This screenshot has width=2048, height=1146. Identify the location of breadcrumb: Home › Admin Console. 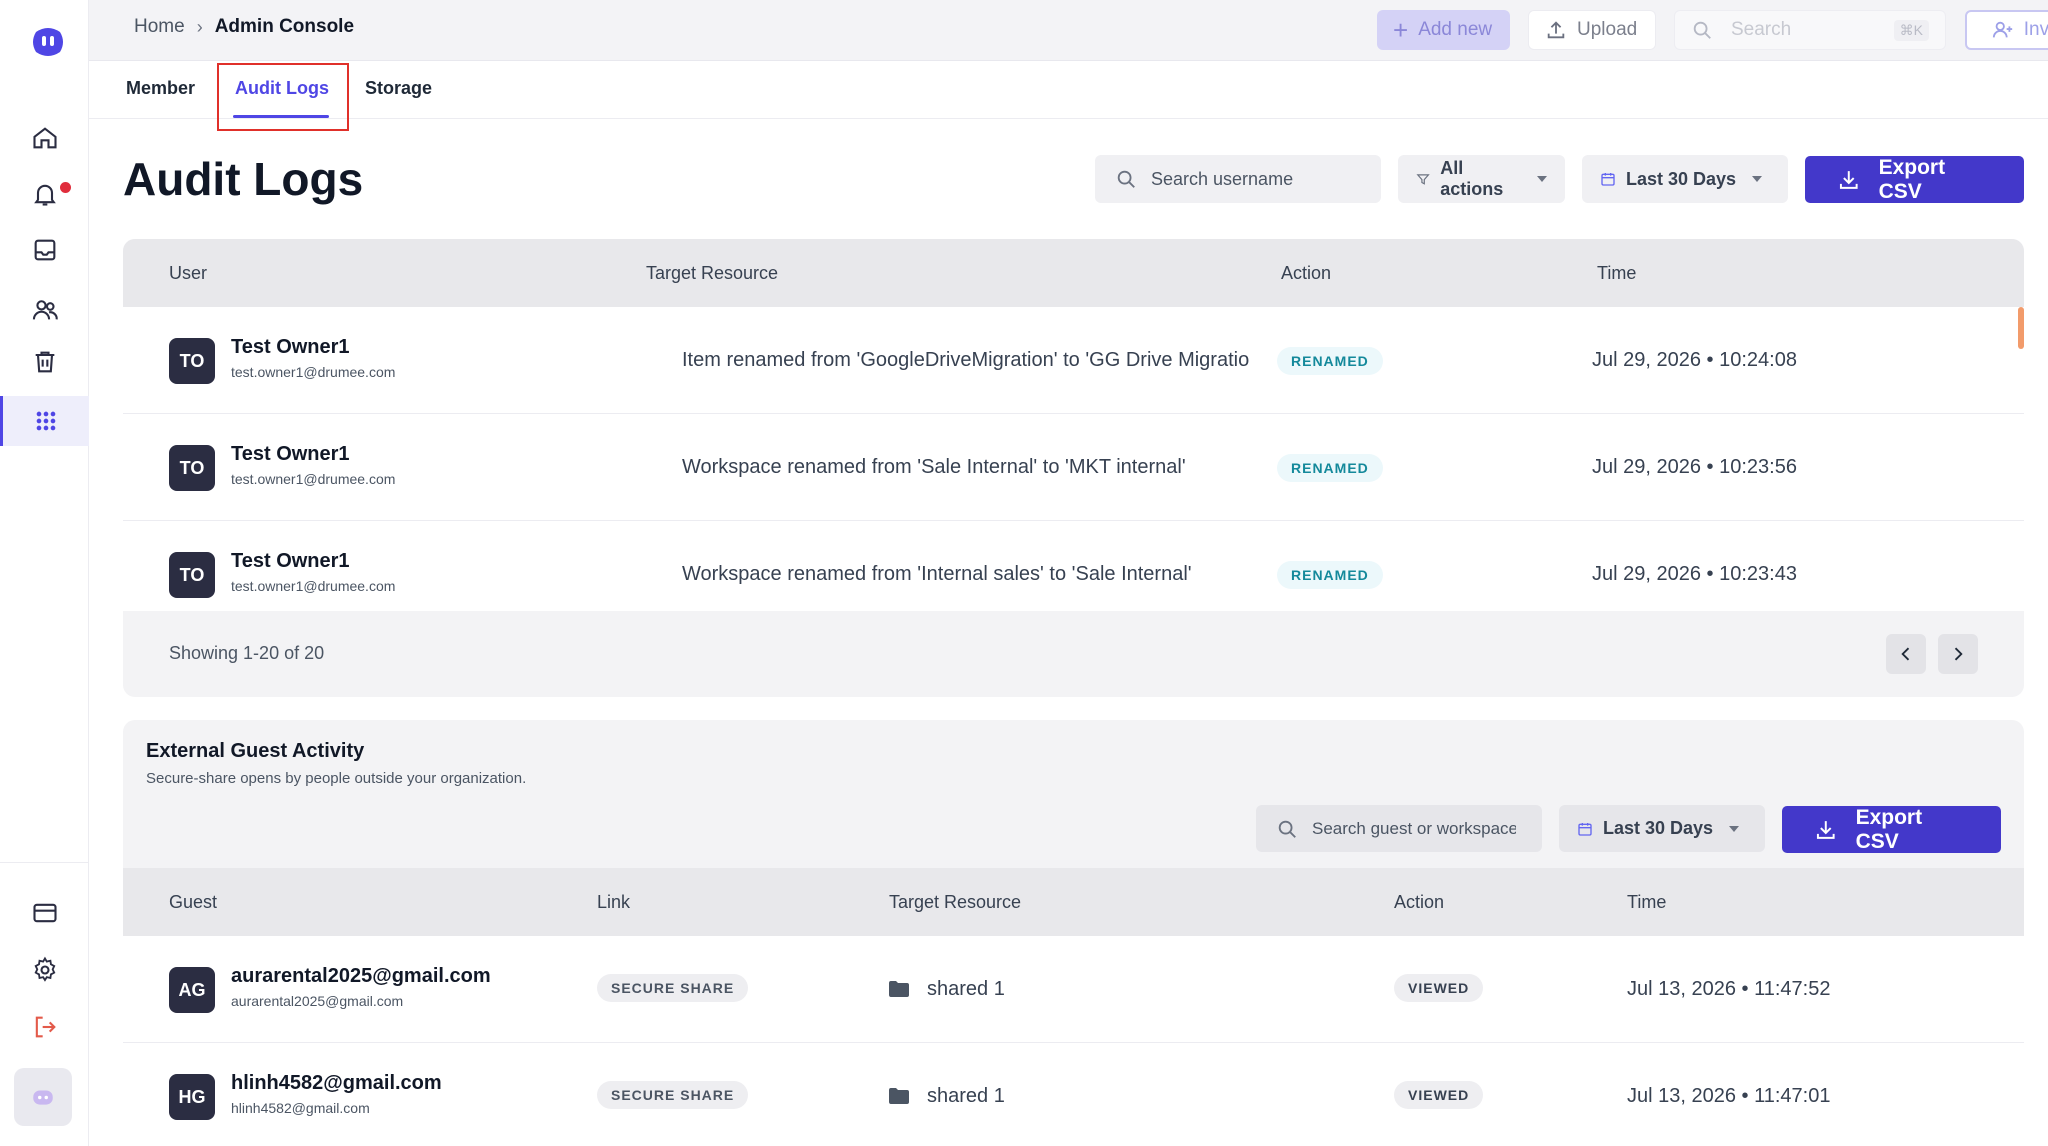
(244, 27).